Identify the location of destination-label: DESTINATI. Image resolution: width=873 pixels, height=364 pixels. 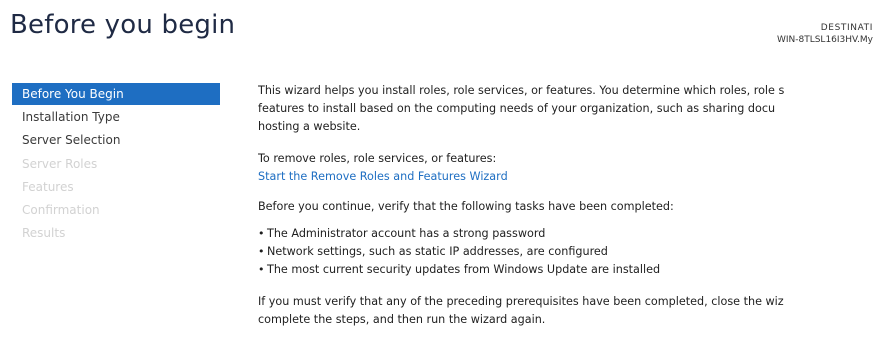
(846, 28).